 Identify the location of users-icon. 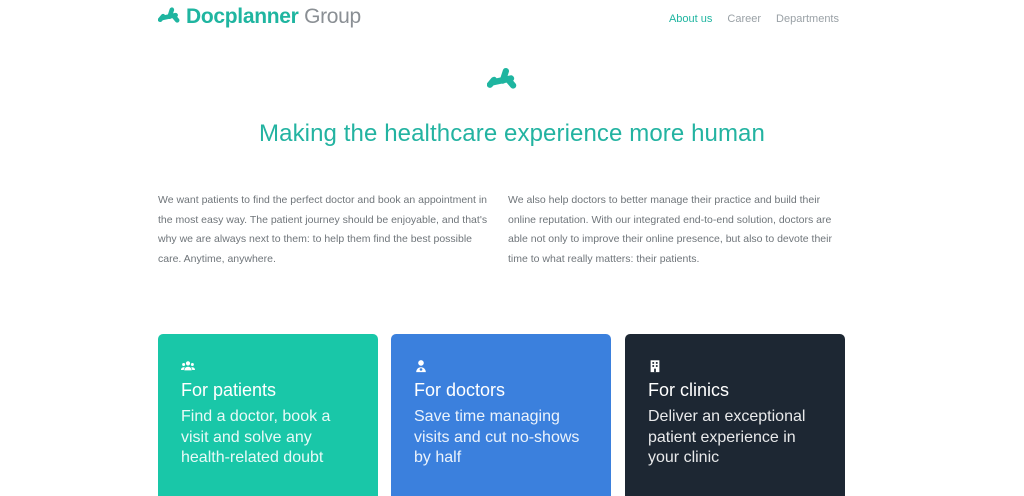
(188, 366).